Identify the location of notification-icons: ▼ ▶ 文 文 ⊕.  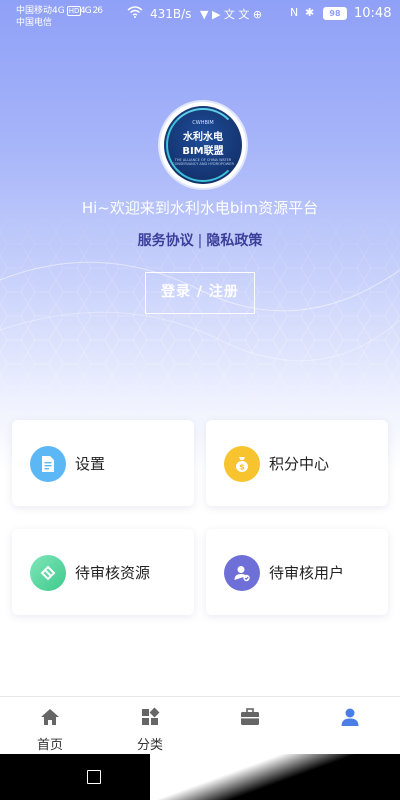
(231, 14).